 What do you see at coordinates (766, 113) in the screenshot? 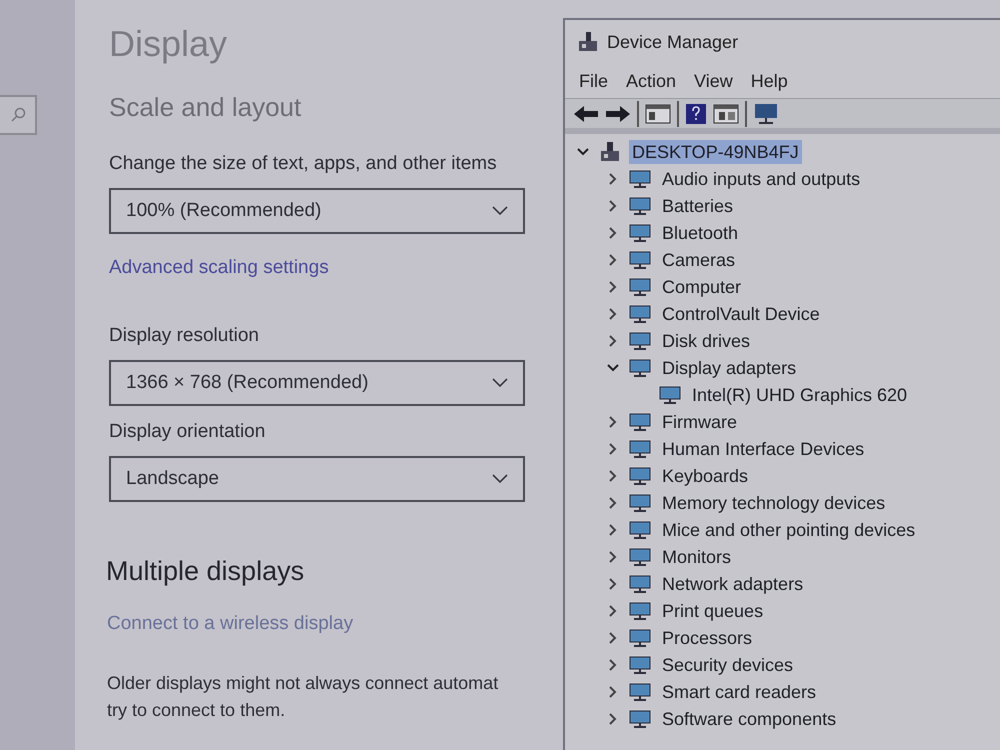
I see `monitor-icon` at bounding box center [766, 113].